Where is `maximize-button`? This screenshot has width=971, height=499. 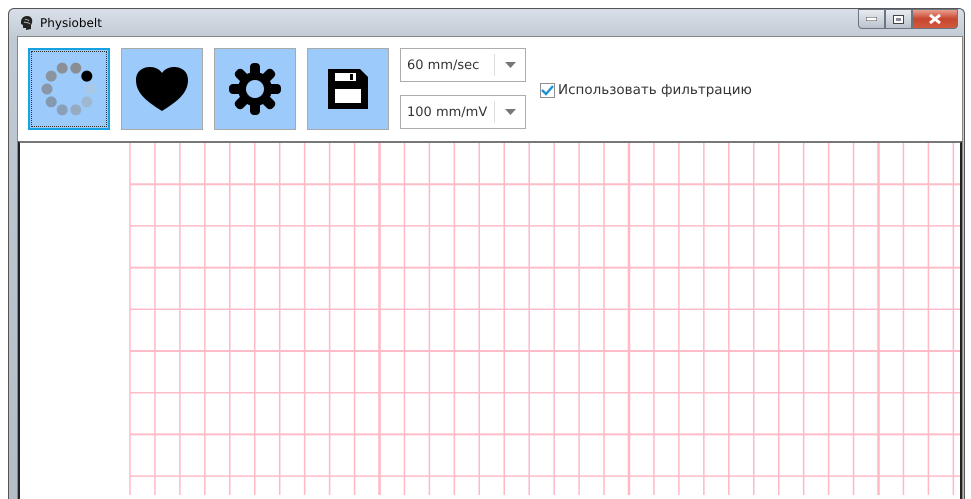
maximize-button is located at coordinates (898, 19).